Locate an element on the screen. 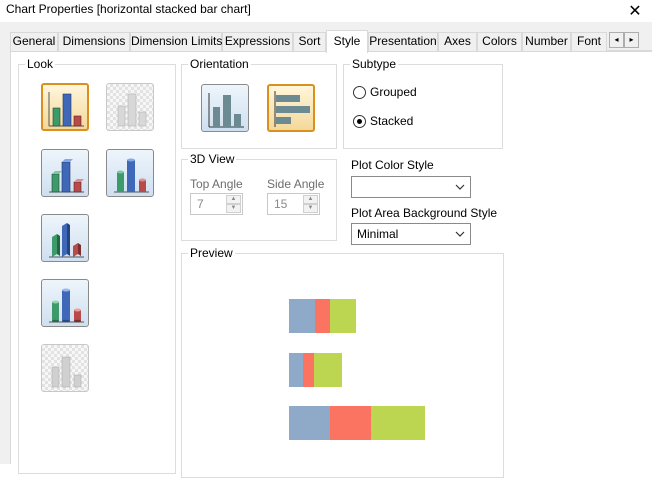 The height and width of the screenshot is (478, 652). tab-colors: Colors is located at coordinates (499, 41).